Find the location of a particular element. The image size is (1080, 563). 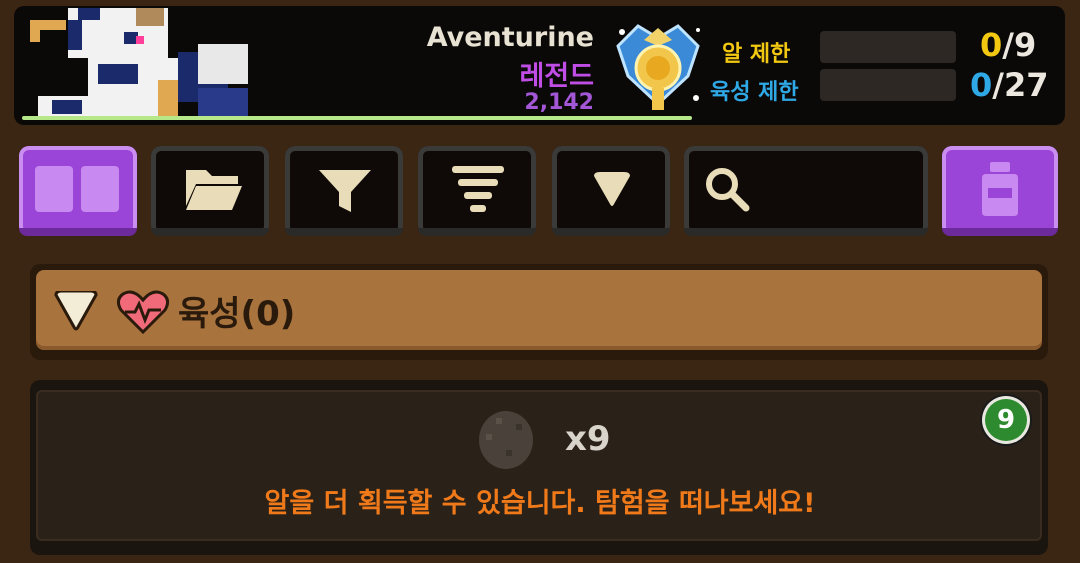

raise-limit-value: 0/27 is located at coordinates (1009, 85).